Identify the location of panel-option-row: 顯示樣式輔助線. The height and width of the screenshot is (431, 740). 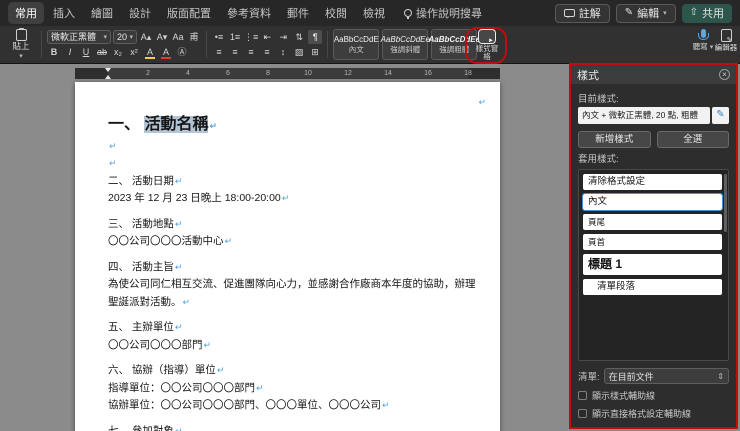
(653, 395).